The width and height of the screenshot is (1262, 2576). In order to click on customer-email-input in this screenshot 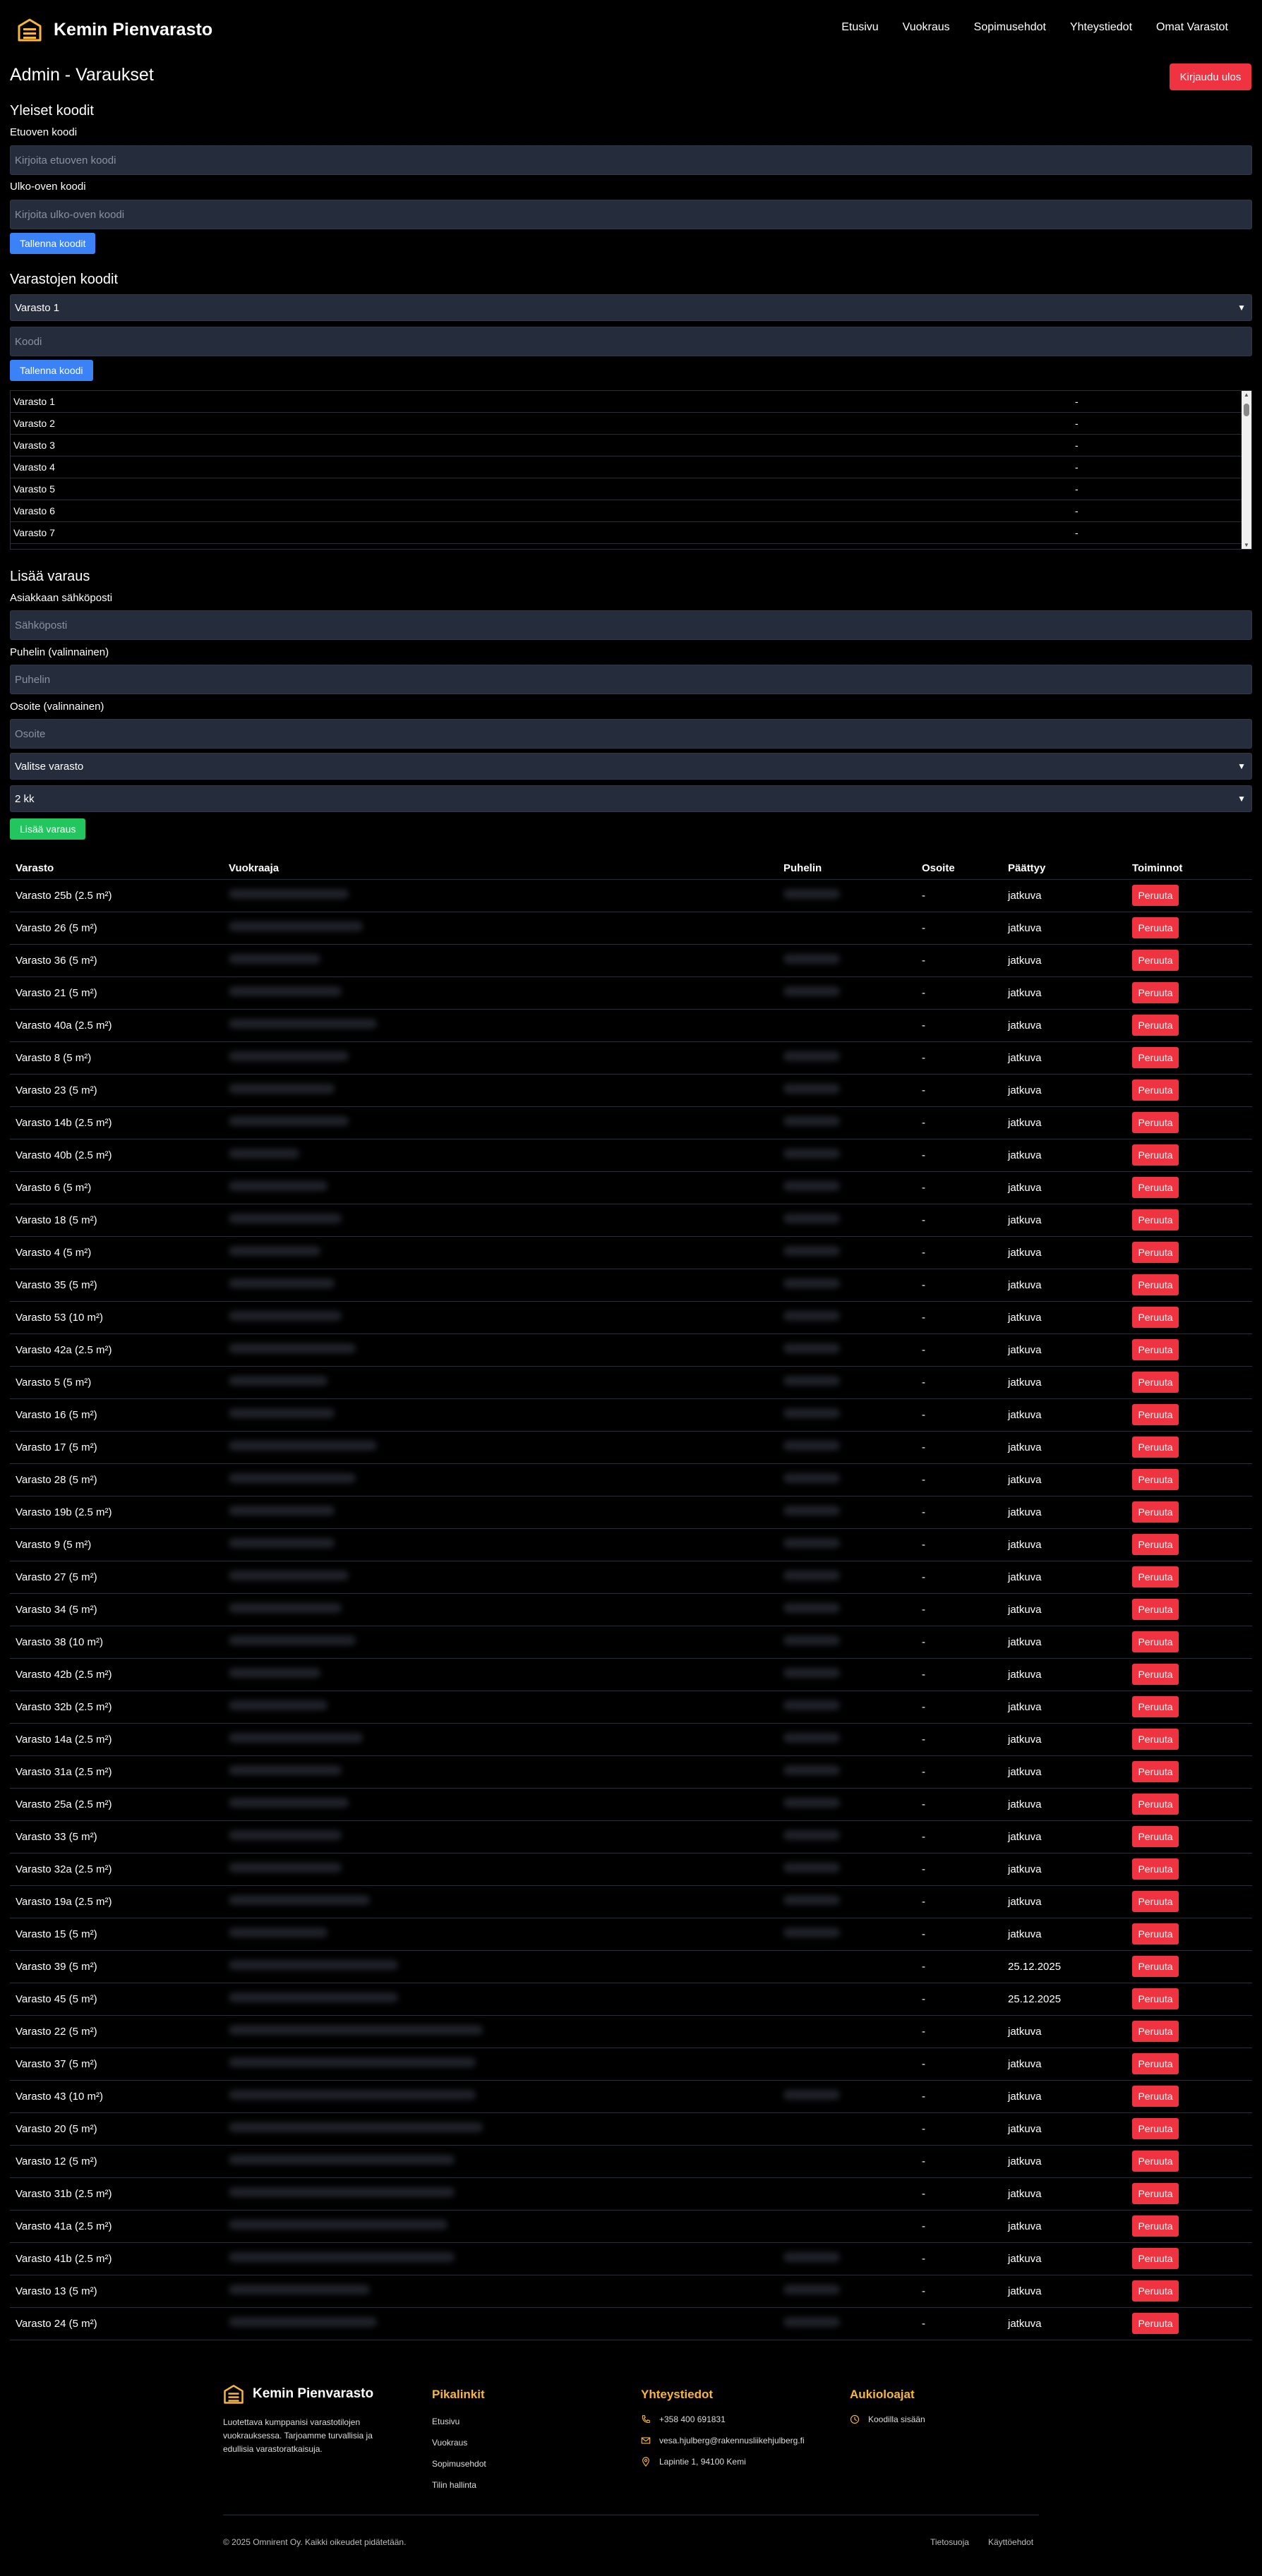, I will do `click(631, 625)`.